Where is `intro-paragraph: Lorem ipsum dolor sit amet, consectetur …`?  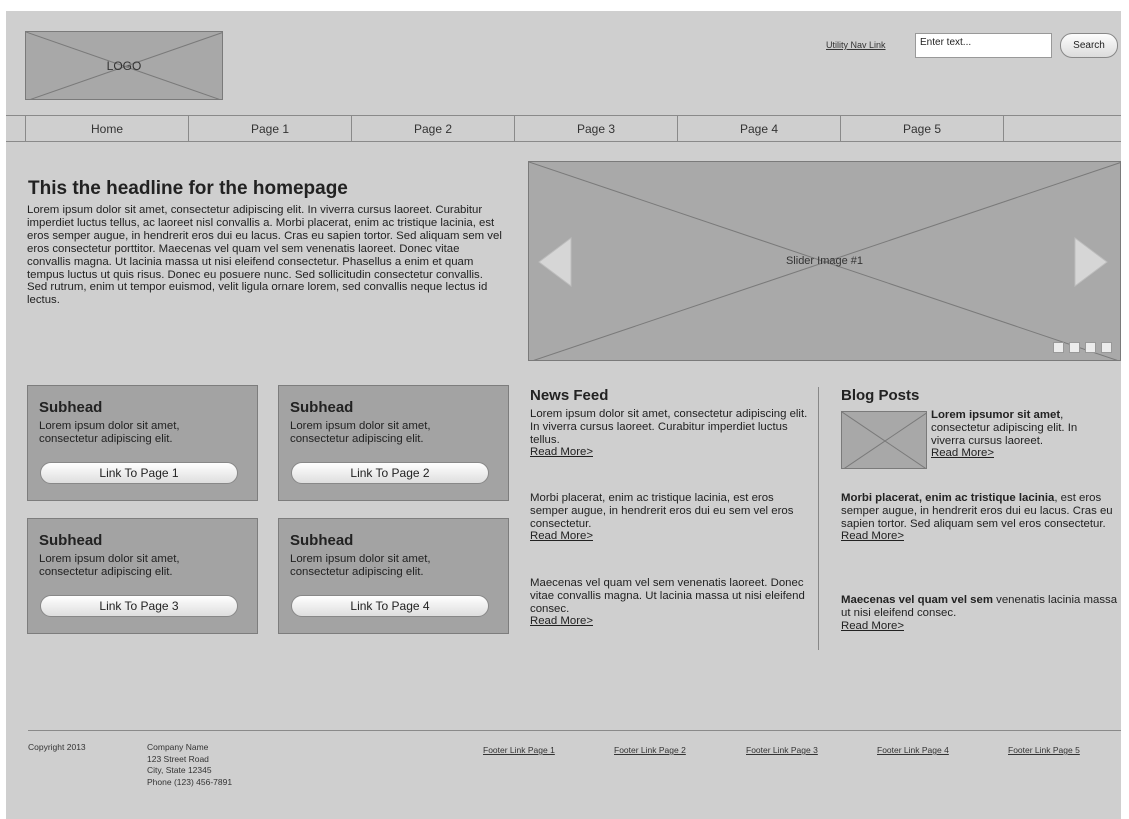 intro-paragraph: Lorem ipsum dolor sit amet, consectetur … is located at coordinates (264, 255).